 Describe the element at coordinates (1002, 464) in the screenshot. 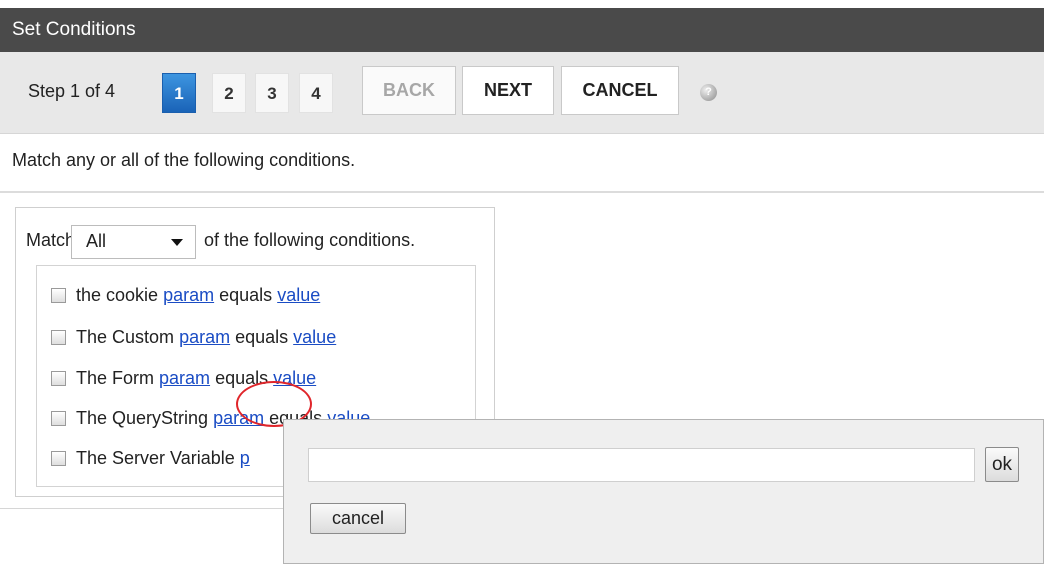

I see `ok-button: ok` at that location.